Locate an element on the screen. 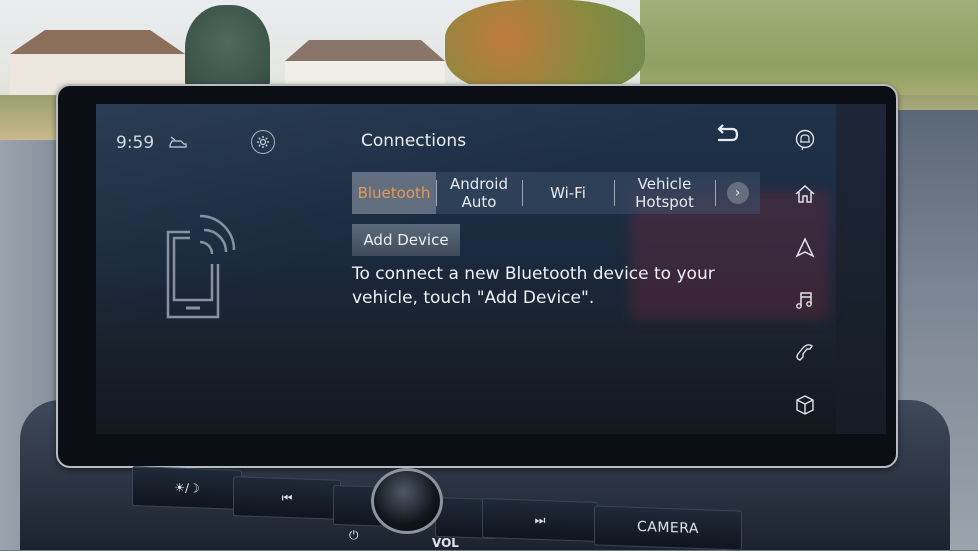 This screenshot has width=978, height=551. back-arrow-icon is located at coordinates (728, 133).